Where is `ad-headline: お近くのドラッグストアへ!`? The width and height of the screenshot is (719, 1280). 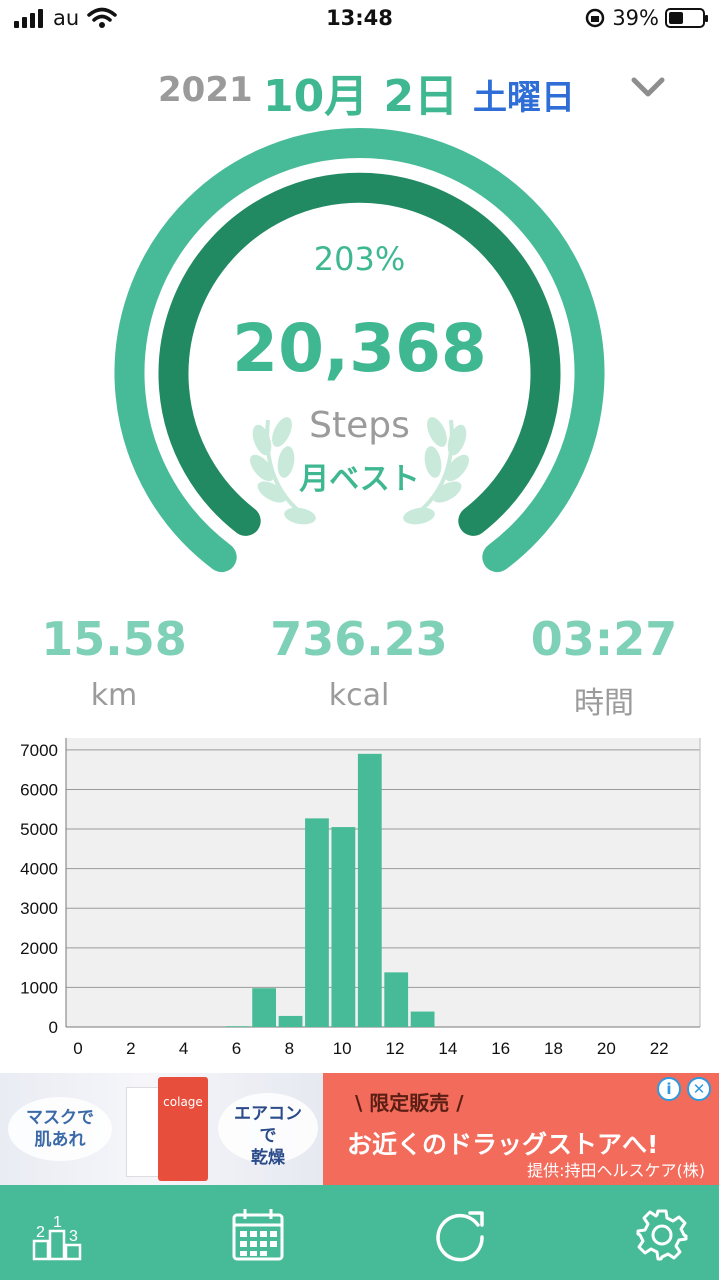
ad-headline: お近くのドラッグストアへ! is located at coordinates (503, 1144).